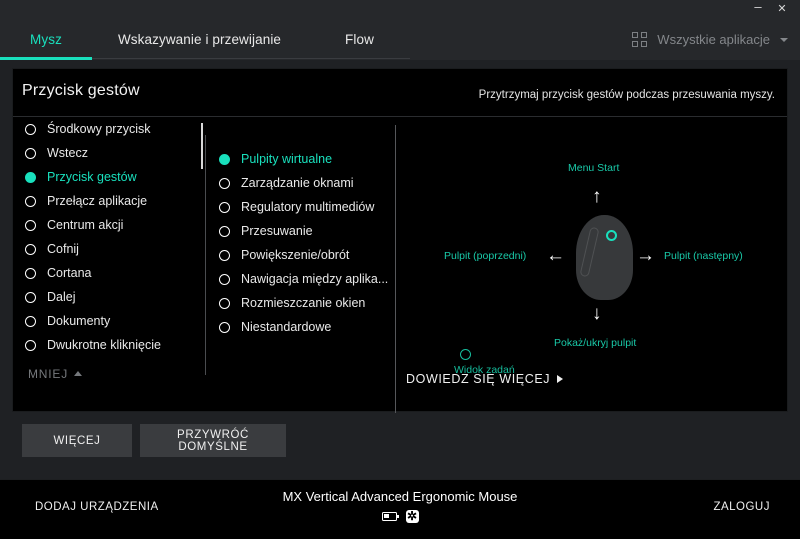 The image size is (800, 539). I want to click on window-controls: – ✕, so click(770, 9).